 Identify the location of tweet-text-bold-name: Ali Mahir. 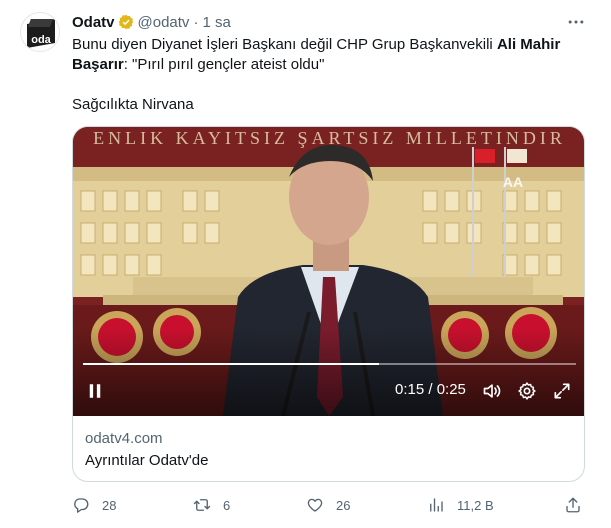
(528, 44).